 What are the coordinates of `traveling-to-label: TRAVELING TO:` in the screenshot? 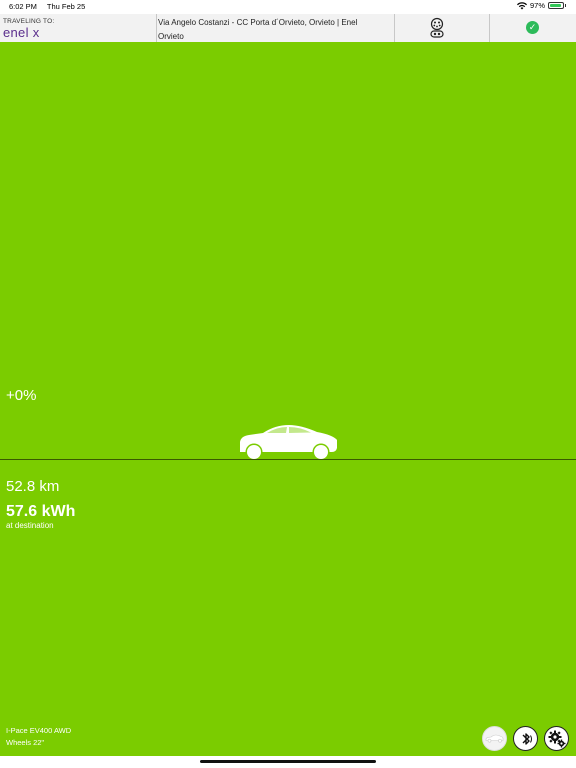 It's located at (29, 21).